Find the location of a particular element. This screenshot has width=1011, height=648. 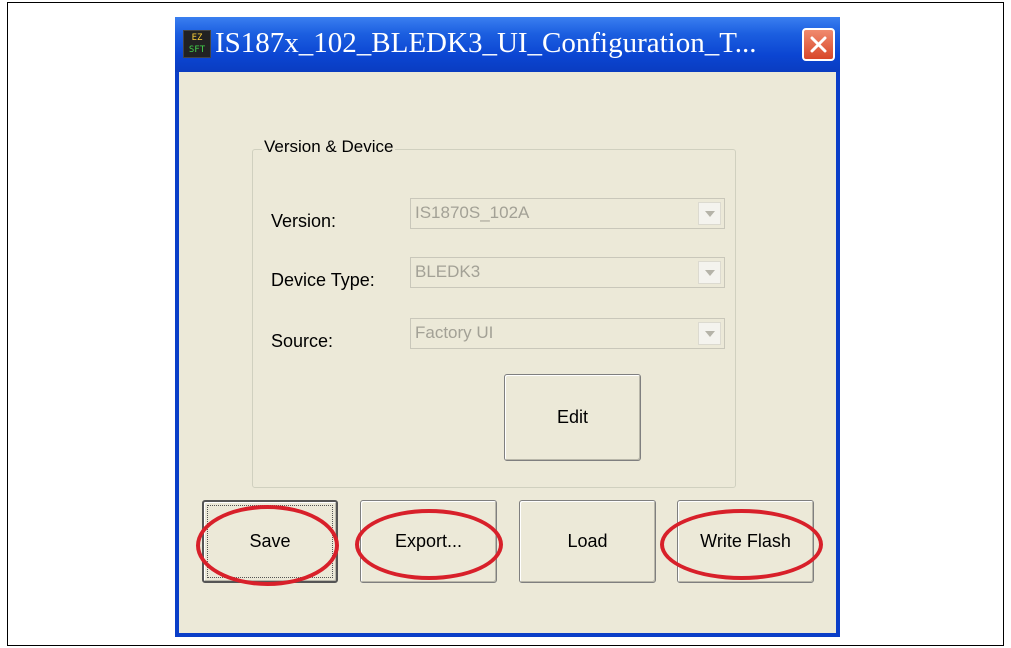

source-dropdown-button is located at coordinates (709, 333).